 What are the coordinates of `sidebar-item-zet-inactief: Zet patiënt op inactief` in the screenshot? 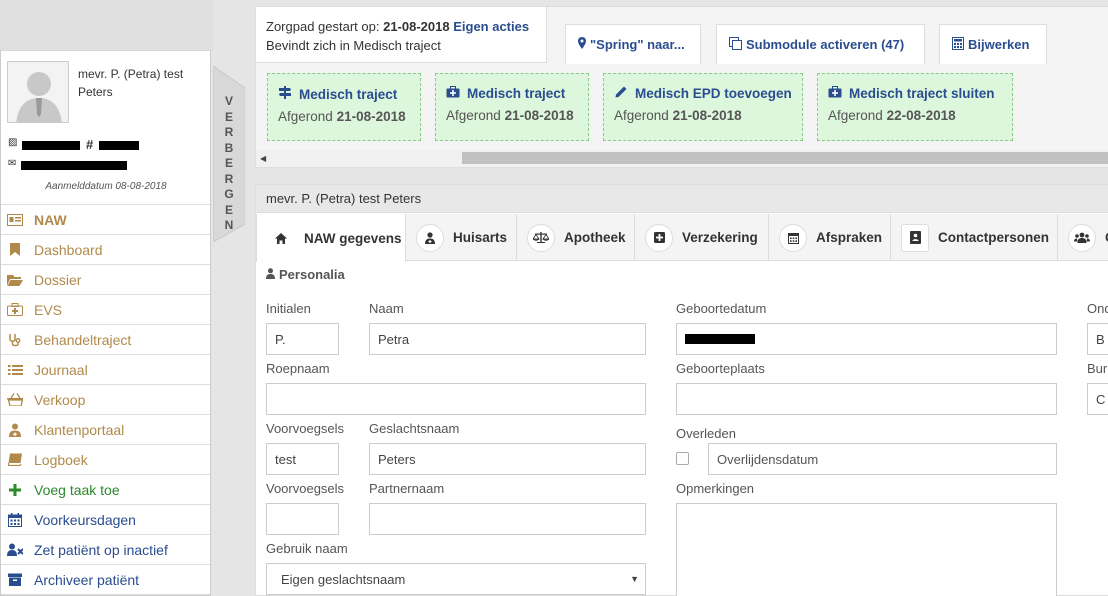 It's located at (105, 550).